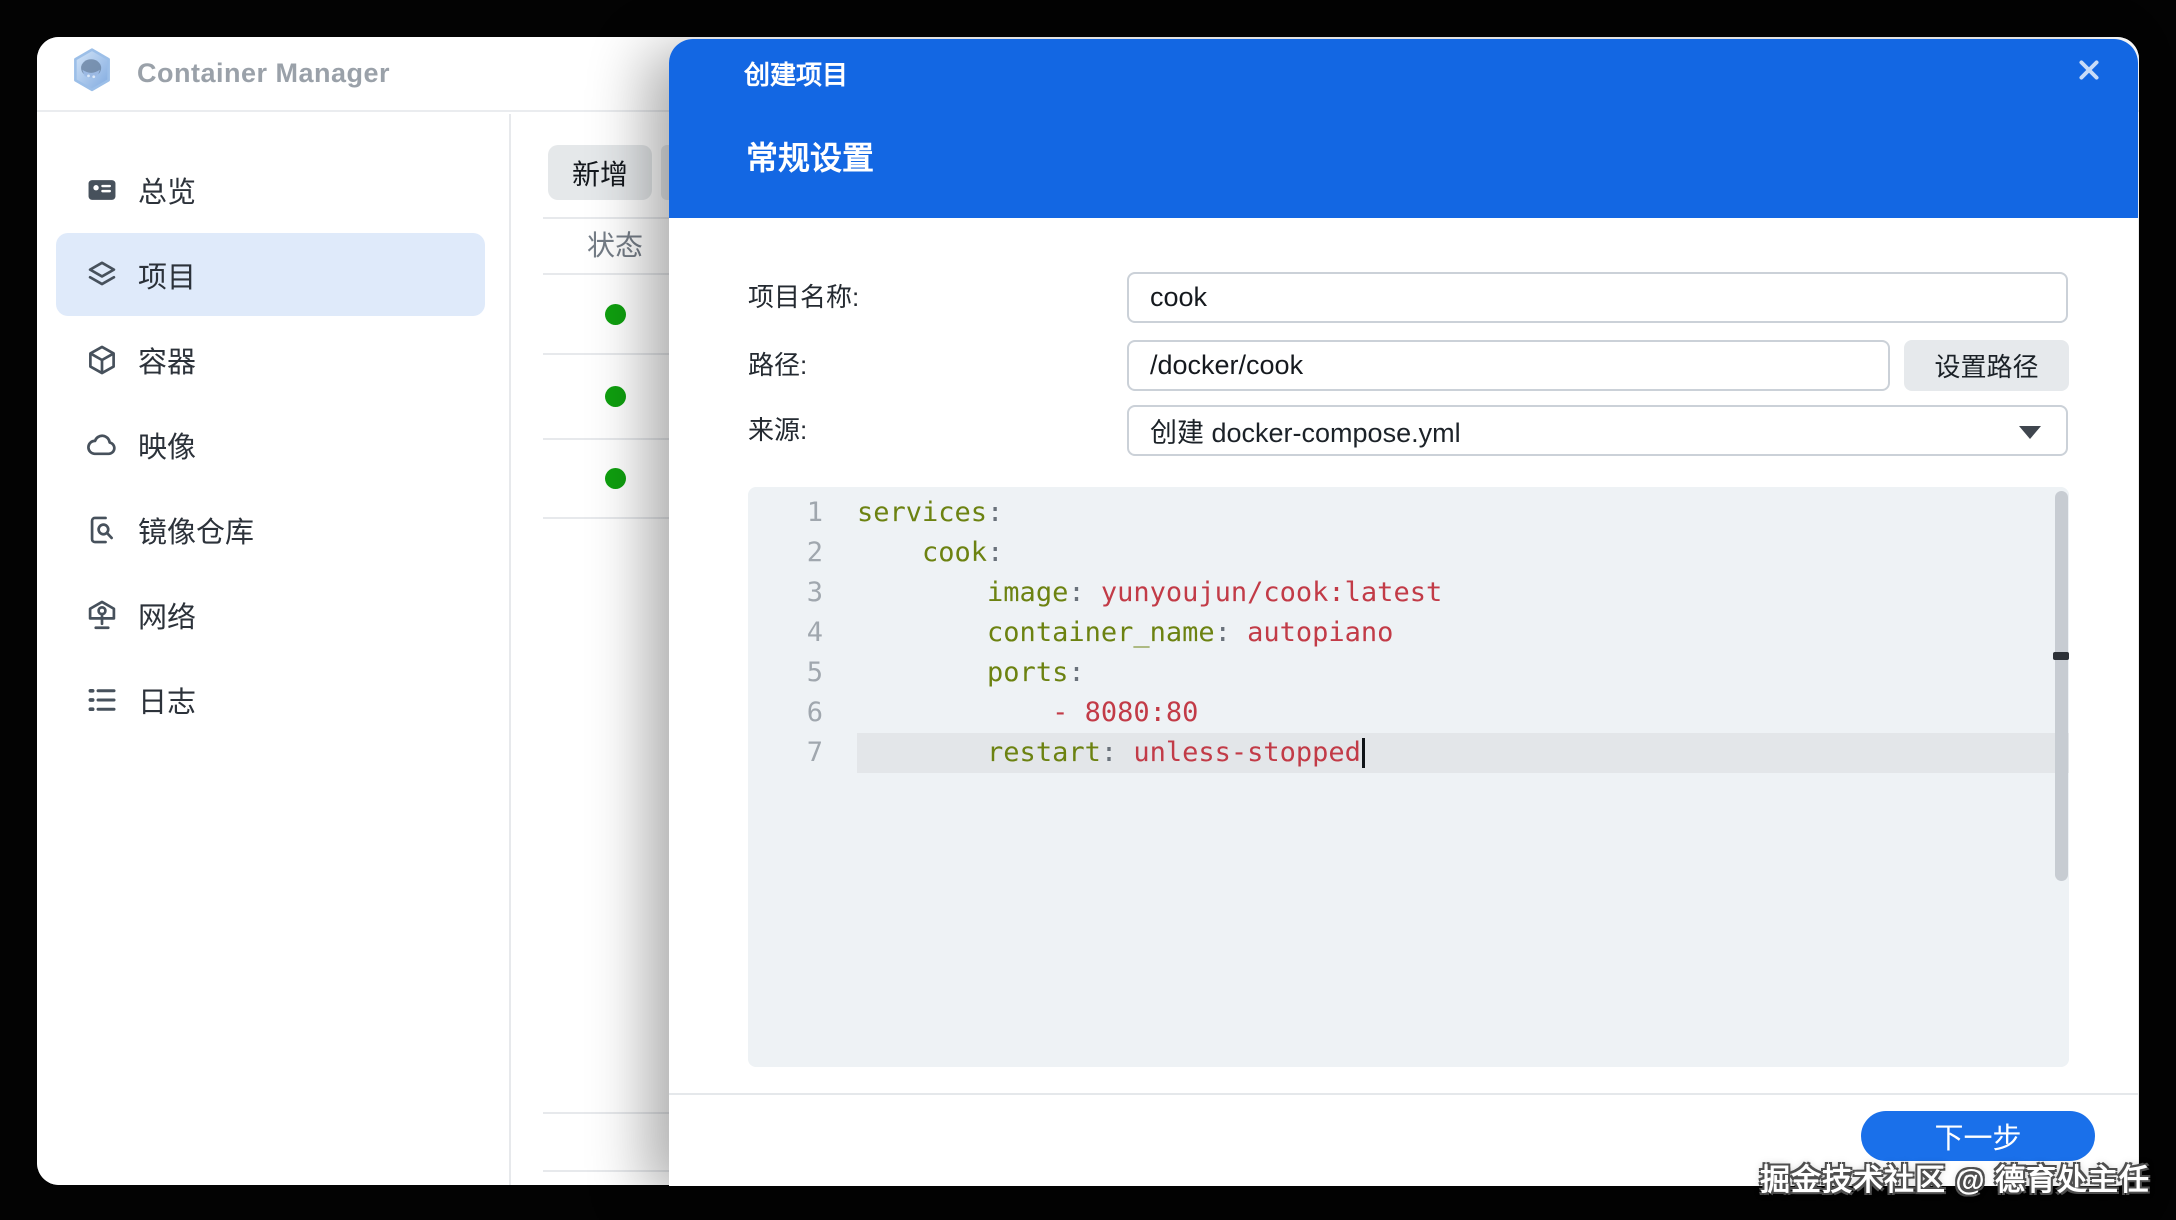  What do you see at coordinates (102, 700) in the screenshot?
I see `logs-list-icon` at bounding box center [102, 700].